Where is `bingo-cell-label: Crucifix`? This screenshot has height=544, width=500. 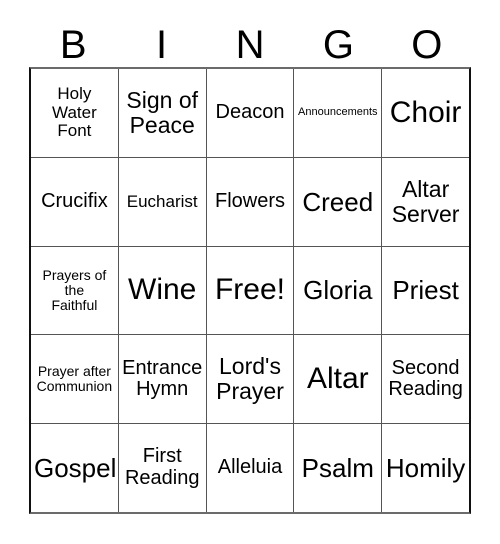 bingo-cell-label: Crucifix is located at coordinates (74, 200).